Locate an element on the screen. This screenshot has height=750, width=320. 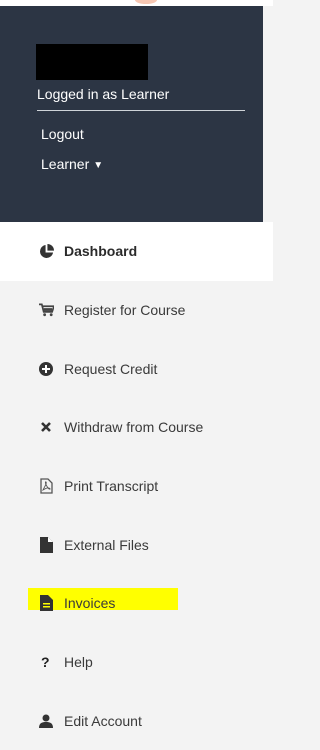
sidebar-item-help: ? Help is located at coordinates (136, 662).